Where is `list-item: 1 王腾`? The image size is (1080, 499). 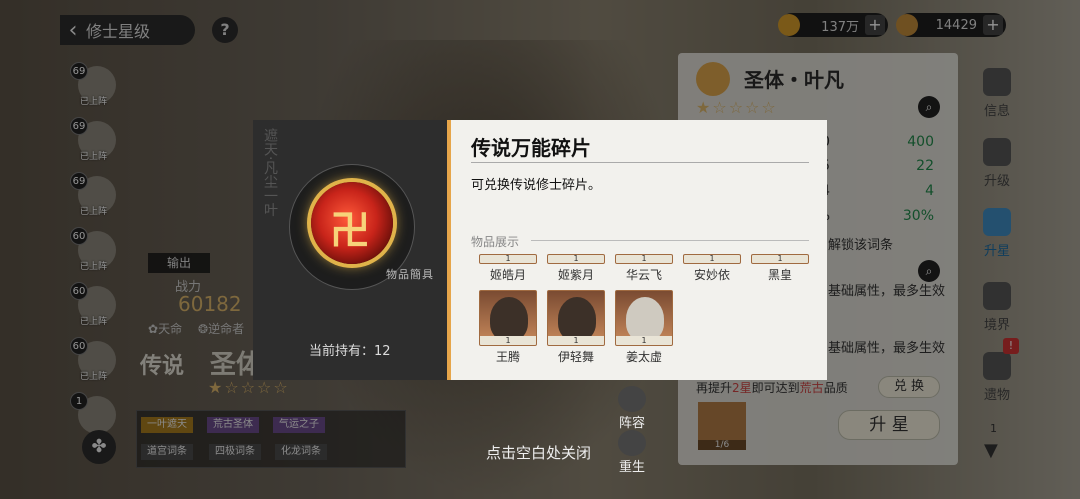 list-item: 1 王腾 is located at coordinates (509, 327).